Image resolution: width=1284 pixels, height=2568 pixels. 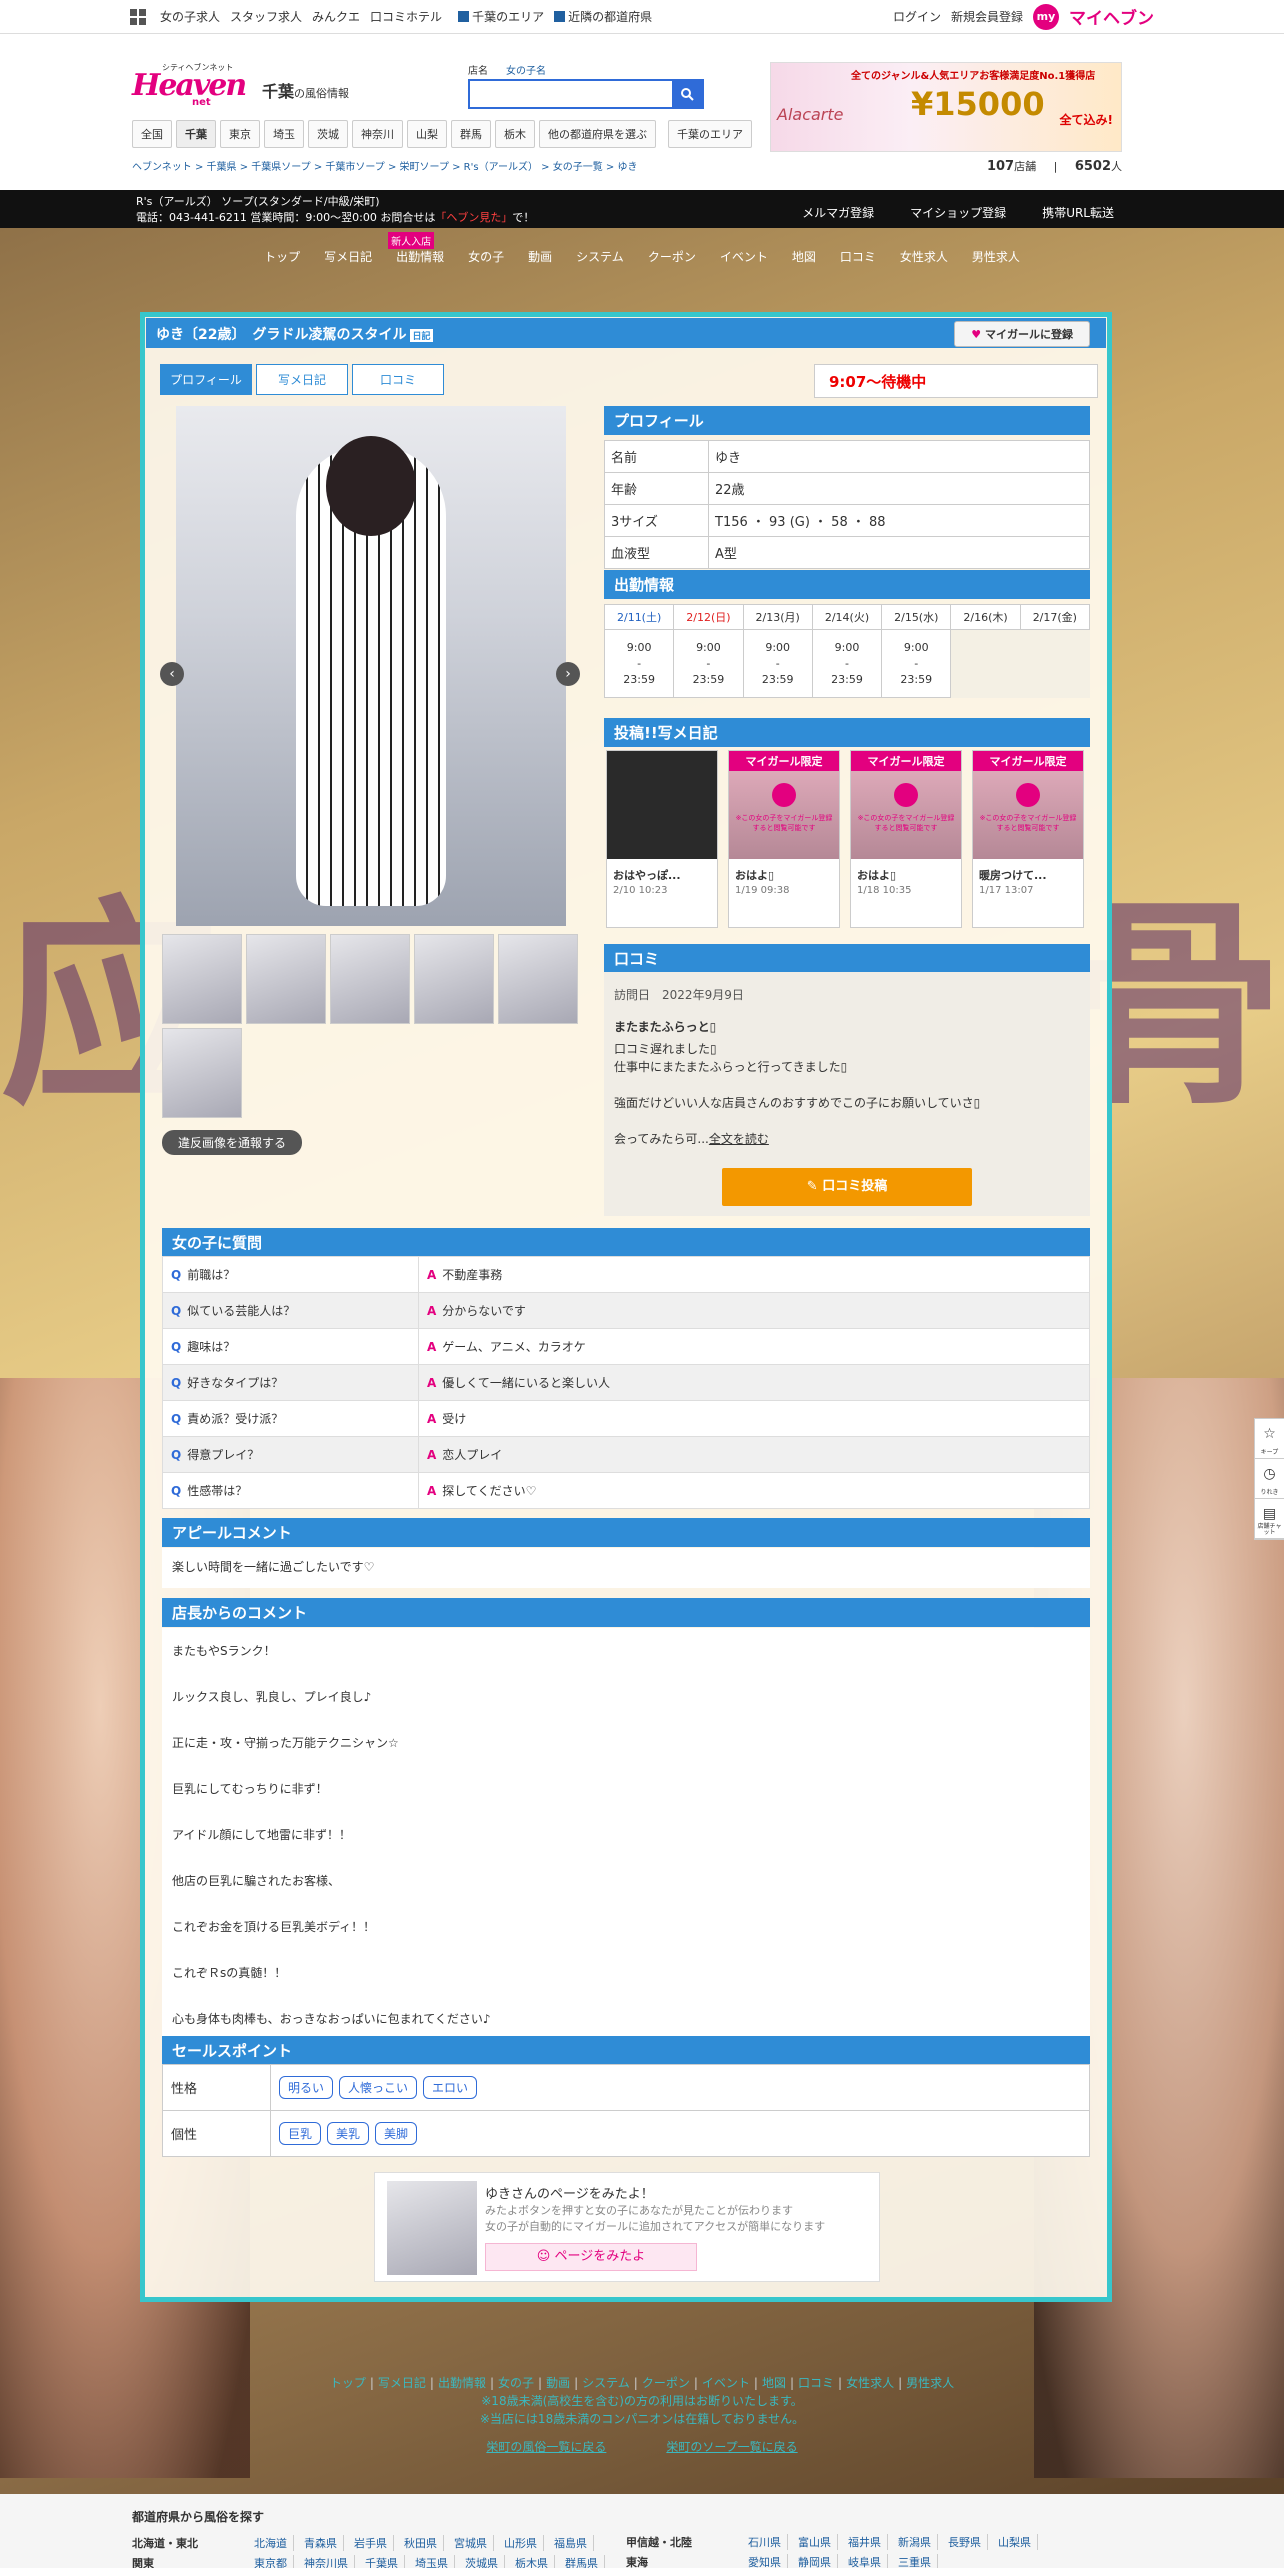 I want to click on area-tab-other: 他の都道府県を選ぶ, so click(x=597, y=134).